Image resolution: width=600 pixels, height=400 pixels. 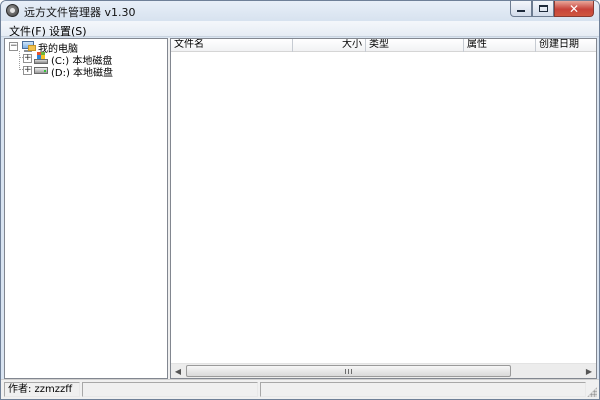 What do you see at coordinates (592, 392) in the screenshot?
I see `resize-grip-icon` at bounding box center [592, 392].